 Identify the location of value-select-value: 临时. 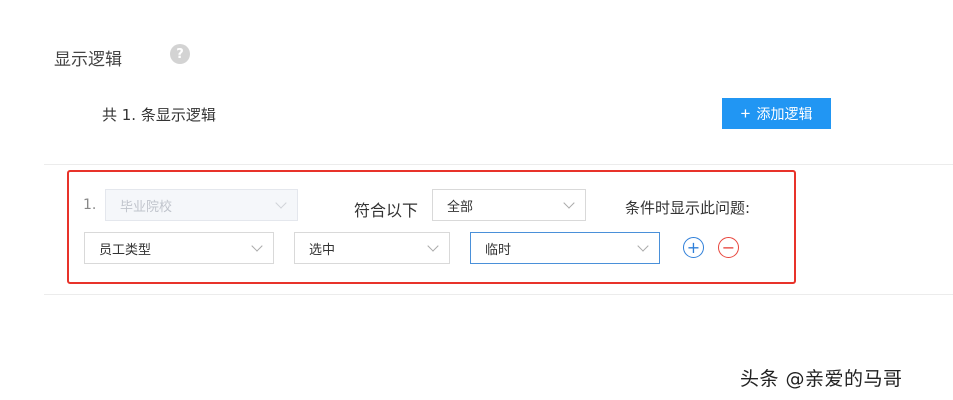
(498, 250).